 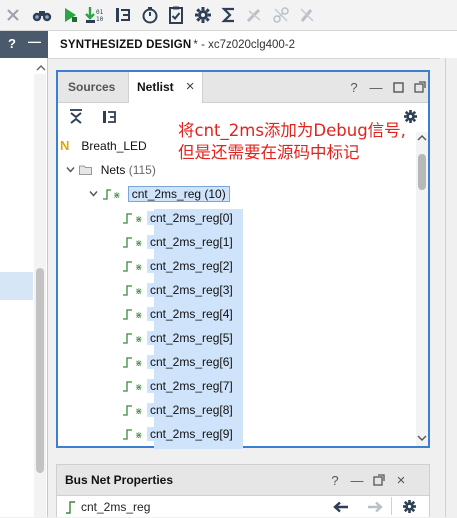 What do you see at coordinates (100, 12) in the screenshot?
I see `svg-text: 01` at bounding box center [100, 12].